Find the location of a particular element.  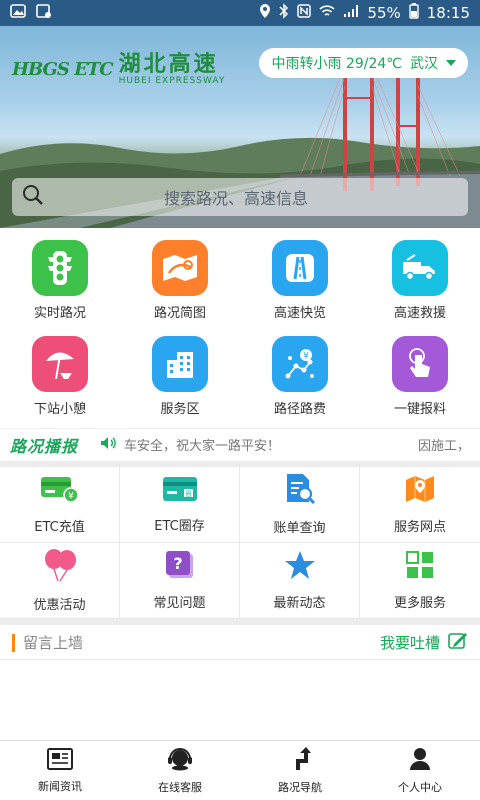

feature-highway-overview: 高速快览 is located at coordinates (300, 280).